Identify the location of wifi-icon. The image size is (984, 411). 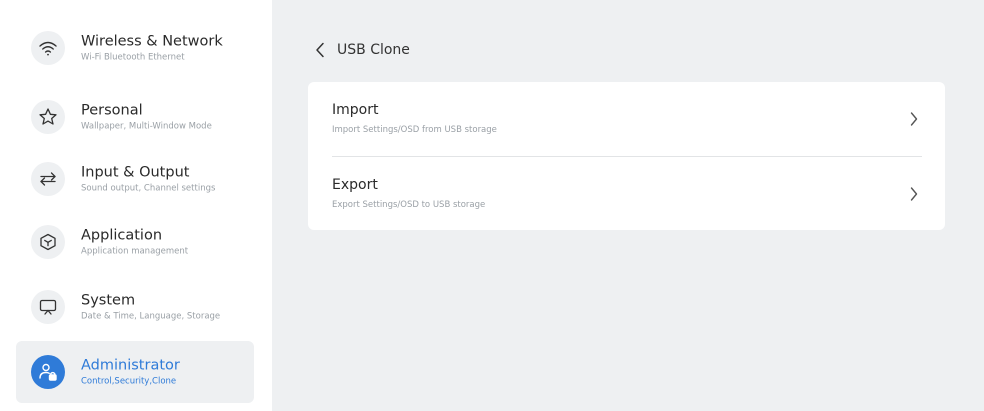
(48, 48).